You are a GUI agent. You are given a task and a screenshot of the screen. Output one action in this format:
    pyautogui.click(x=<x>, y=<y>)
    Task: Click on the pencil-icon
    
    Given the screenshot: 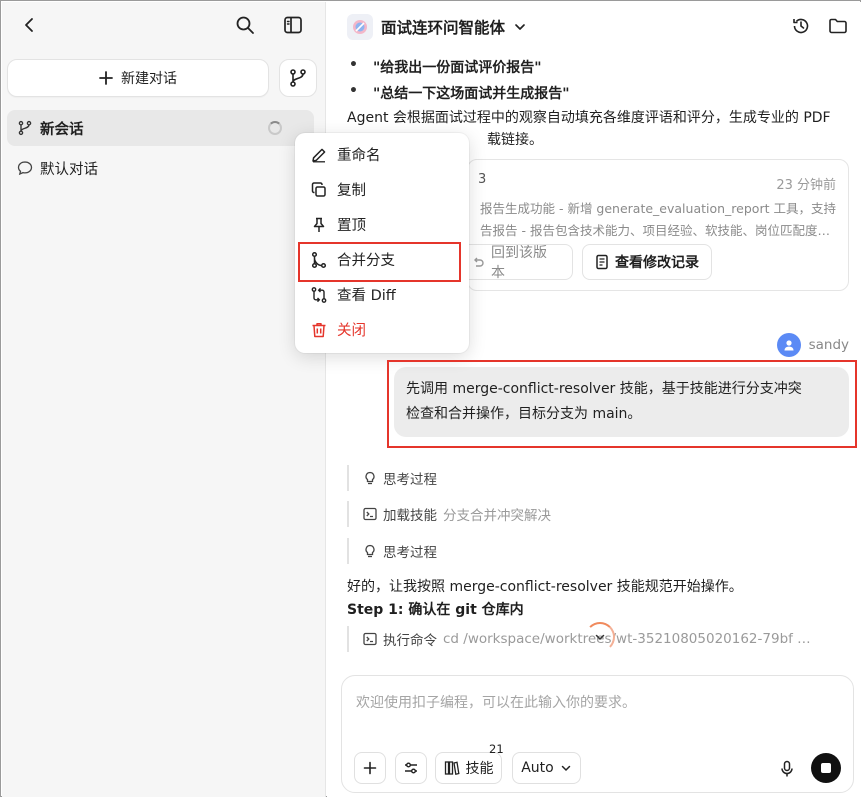 What is the action you would take?
    pyautogui.click(x=319, y=155)
    